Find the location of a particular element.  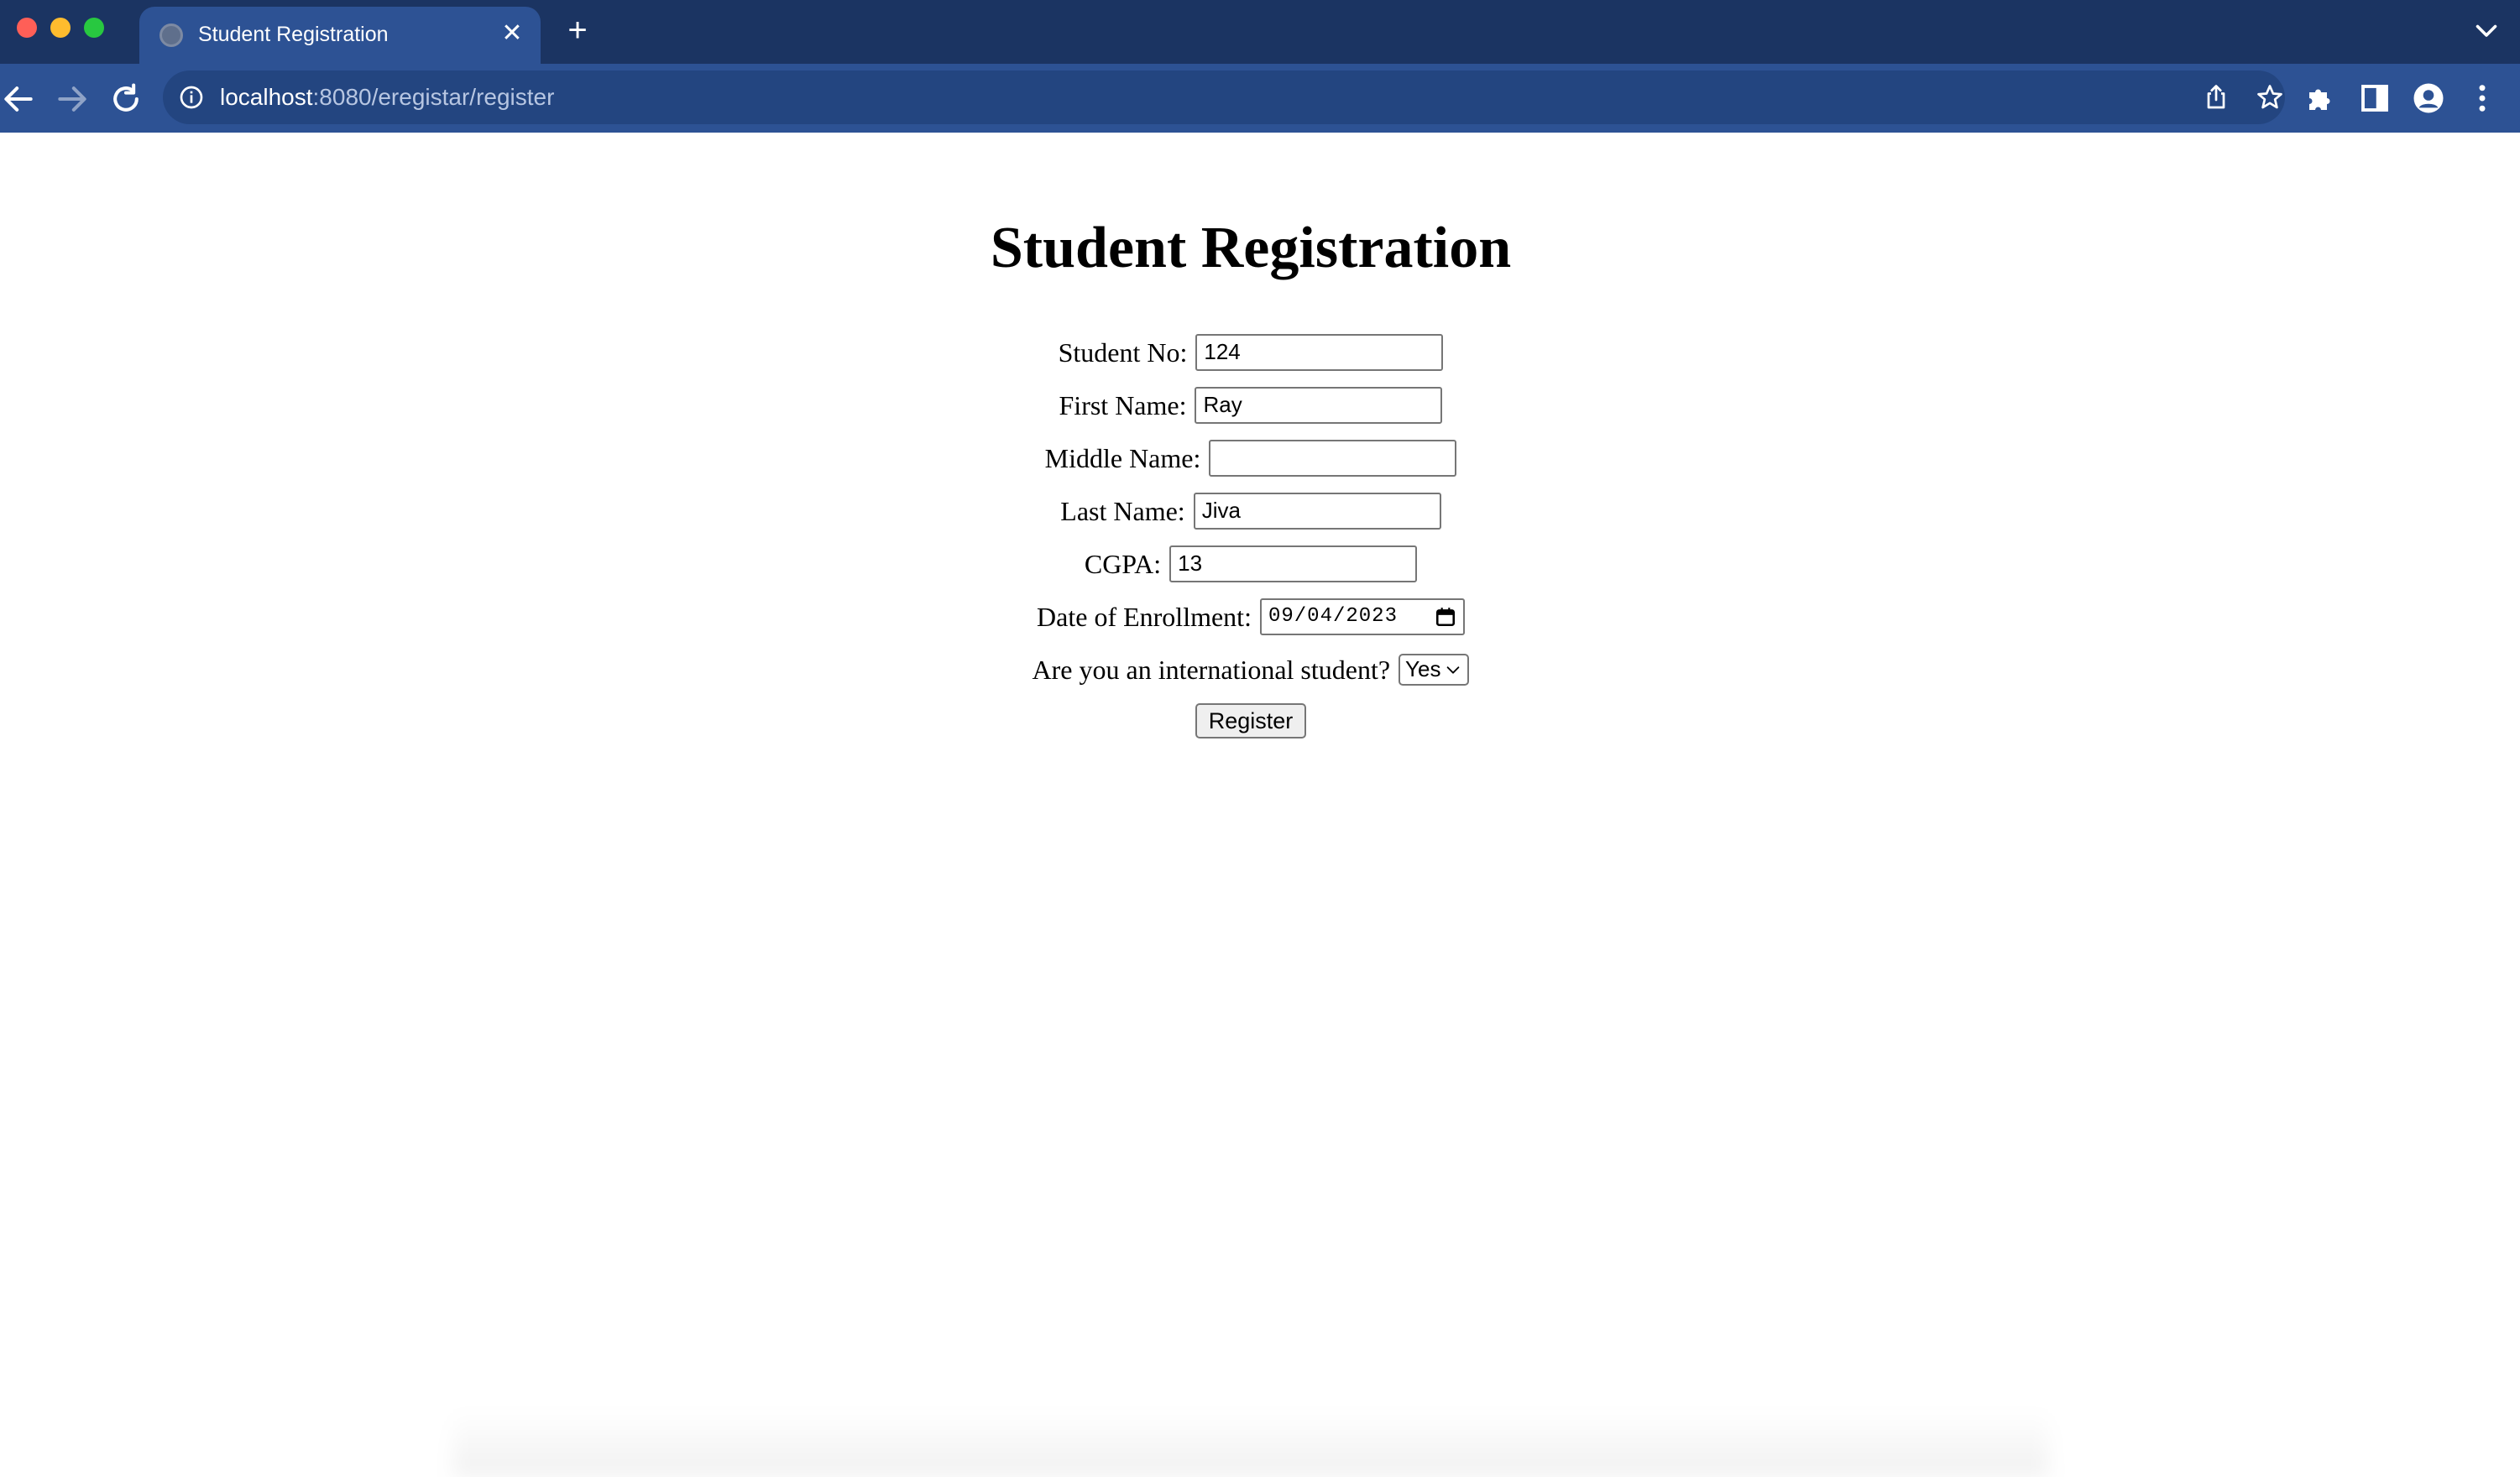

star-icon is located at coordinates (2270, 97).